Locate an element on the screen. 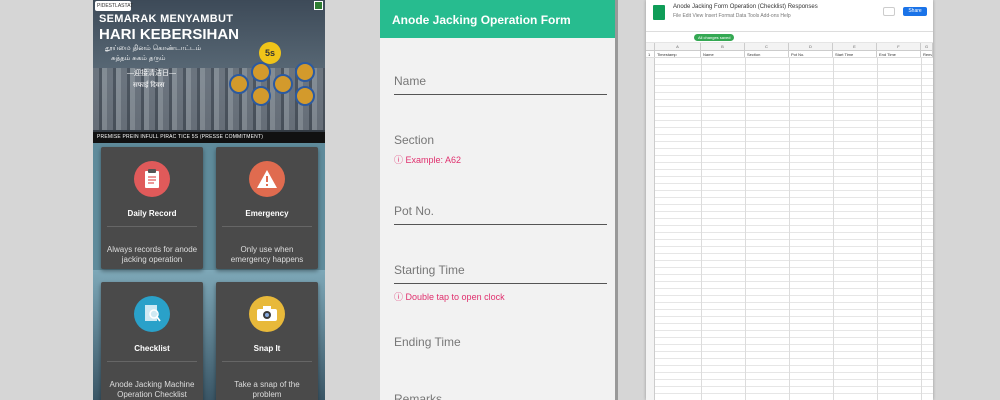  banner-photo-collage is located at coordinates (274, 84).